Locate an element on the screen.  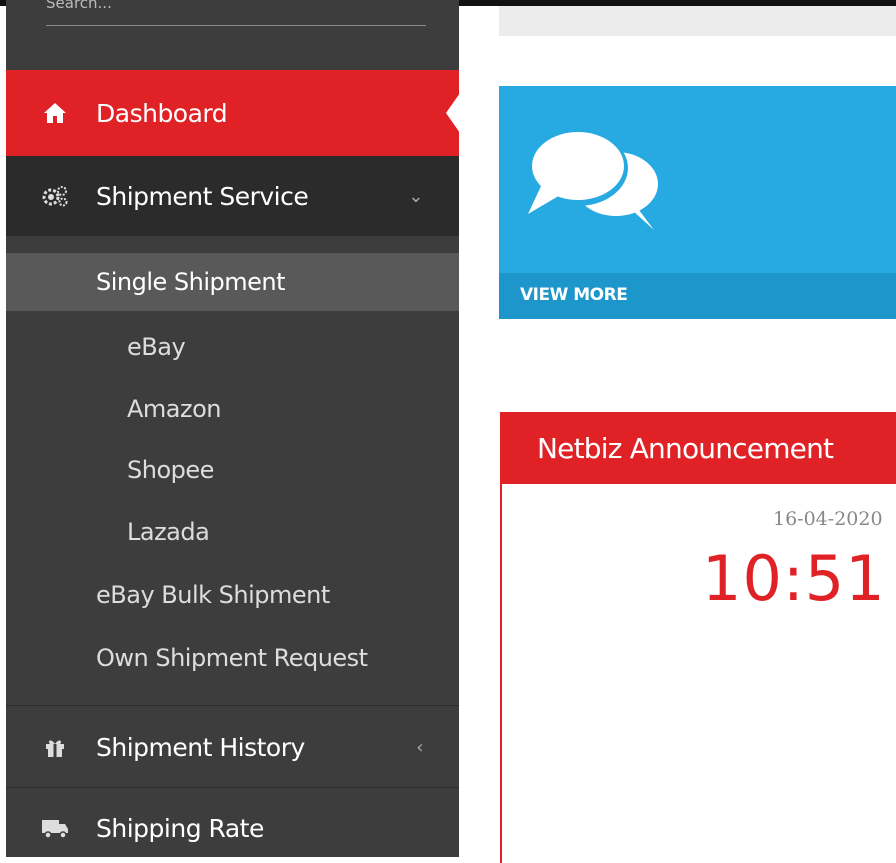
sidebar-item-shipment-service: Shipment Service ⌄ is located at coordinates (232, 196).